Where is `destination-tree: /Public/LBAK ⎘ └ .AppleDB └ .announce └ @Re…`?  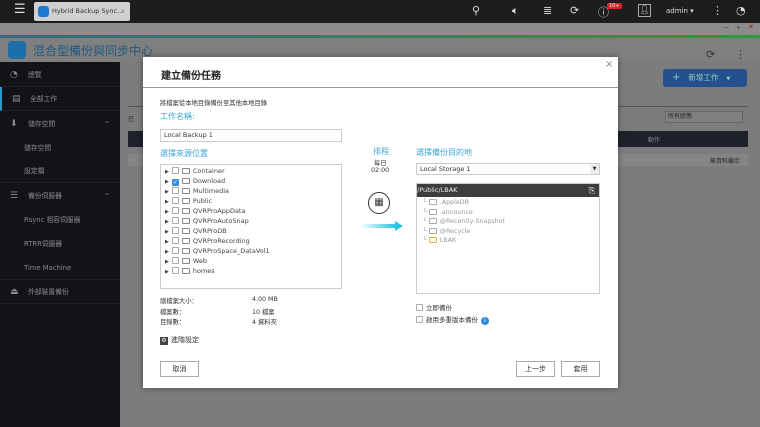
destination-tree: /Public/LBAK ⎘ └ .AppleDB └ .announce └ @Re… is located at coordinates (508, 238).